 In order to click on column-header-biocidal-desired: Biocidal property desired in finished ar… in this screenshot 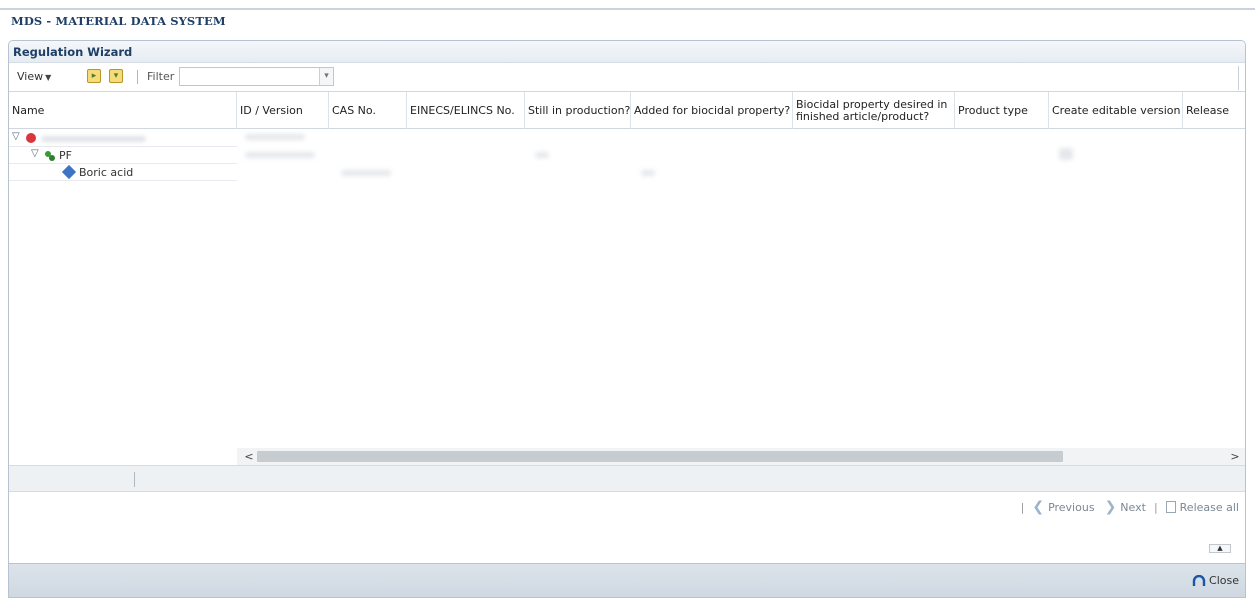, I will do `click(874, 110)`.